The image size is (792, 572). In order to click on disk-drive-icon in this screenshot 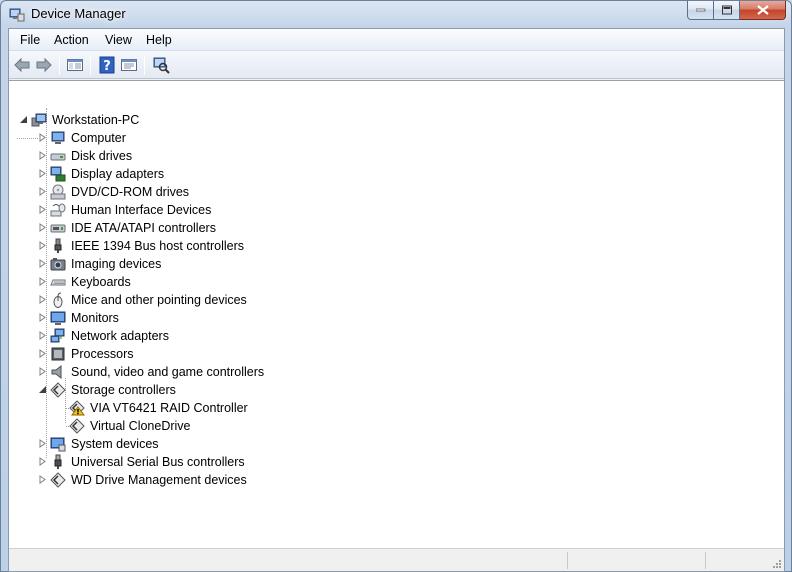, I will do `click(58, 157)`.